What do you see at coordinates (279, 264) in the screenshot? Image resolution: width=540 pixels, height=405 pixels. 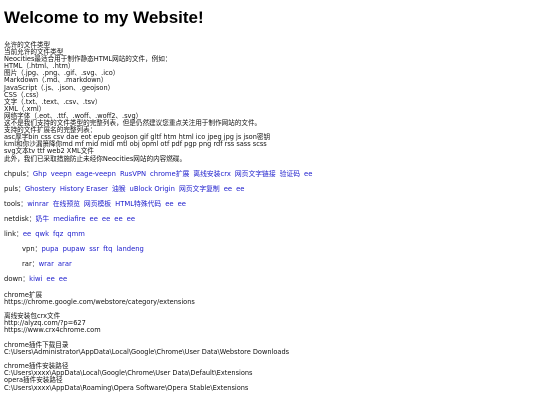 I see `link-row-ind1: rar：wrar arar` at bounding box center [279, 264].